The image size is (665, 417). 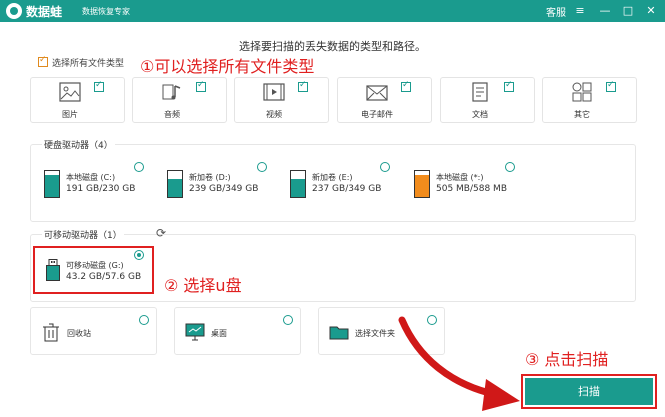 I want to click on video-icon, so click(x=274, y=92).